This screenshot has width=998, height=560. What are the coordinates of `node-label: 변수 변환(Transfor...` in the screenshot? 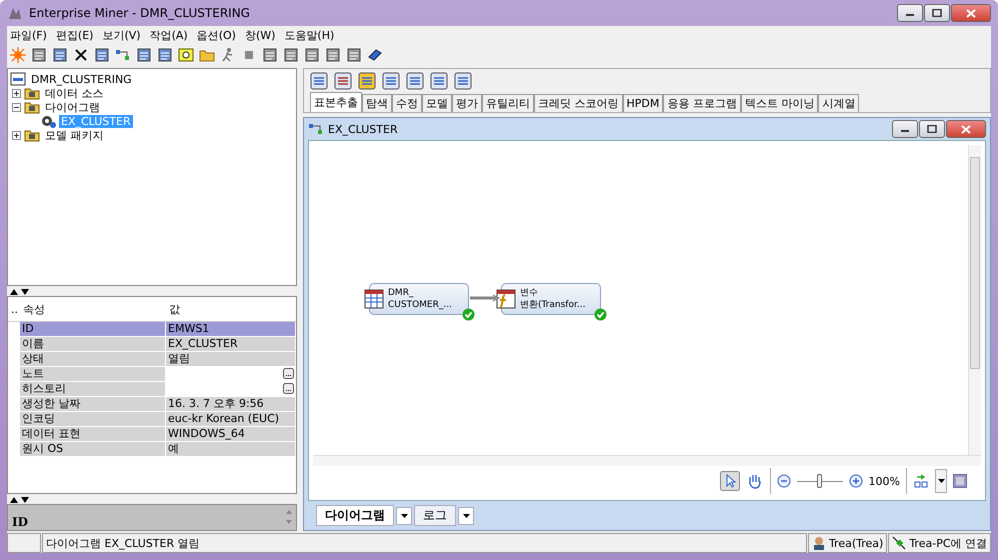 It's located at (553, 299).